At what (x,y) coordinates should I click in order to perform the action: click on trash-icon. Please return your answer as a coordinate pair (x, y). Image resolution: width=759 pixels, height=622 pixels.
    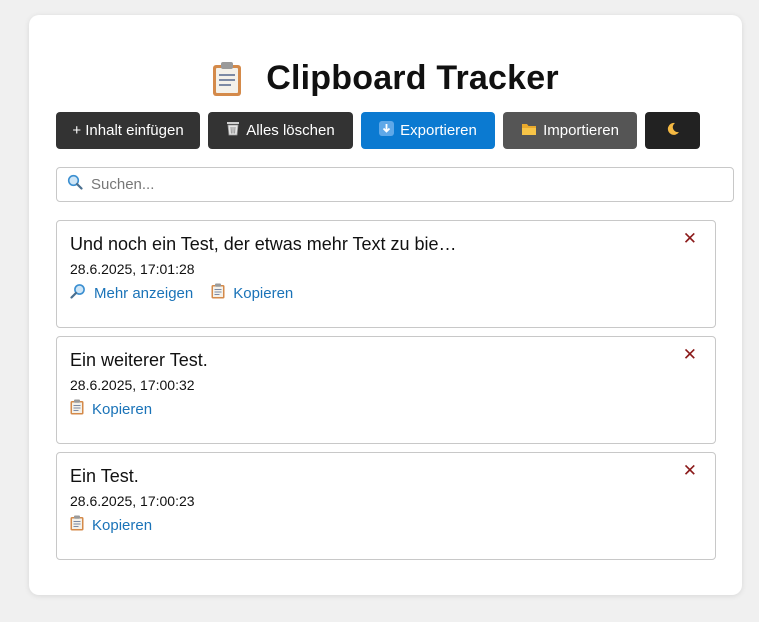
    Looking at the image, I should click on (233, 130).